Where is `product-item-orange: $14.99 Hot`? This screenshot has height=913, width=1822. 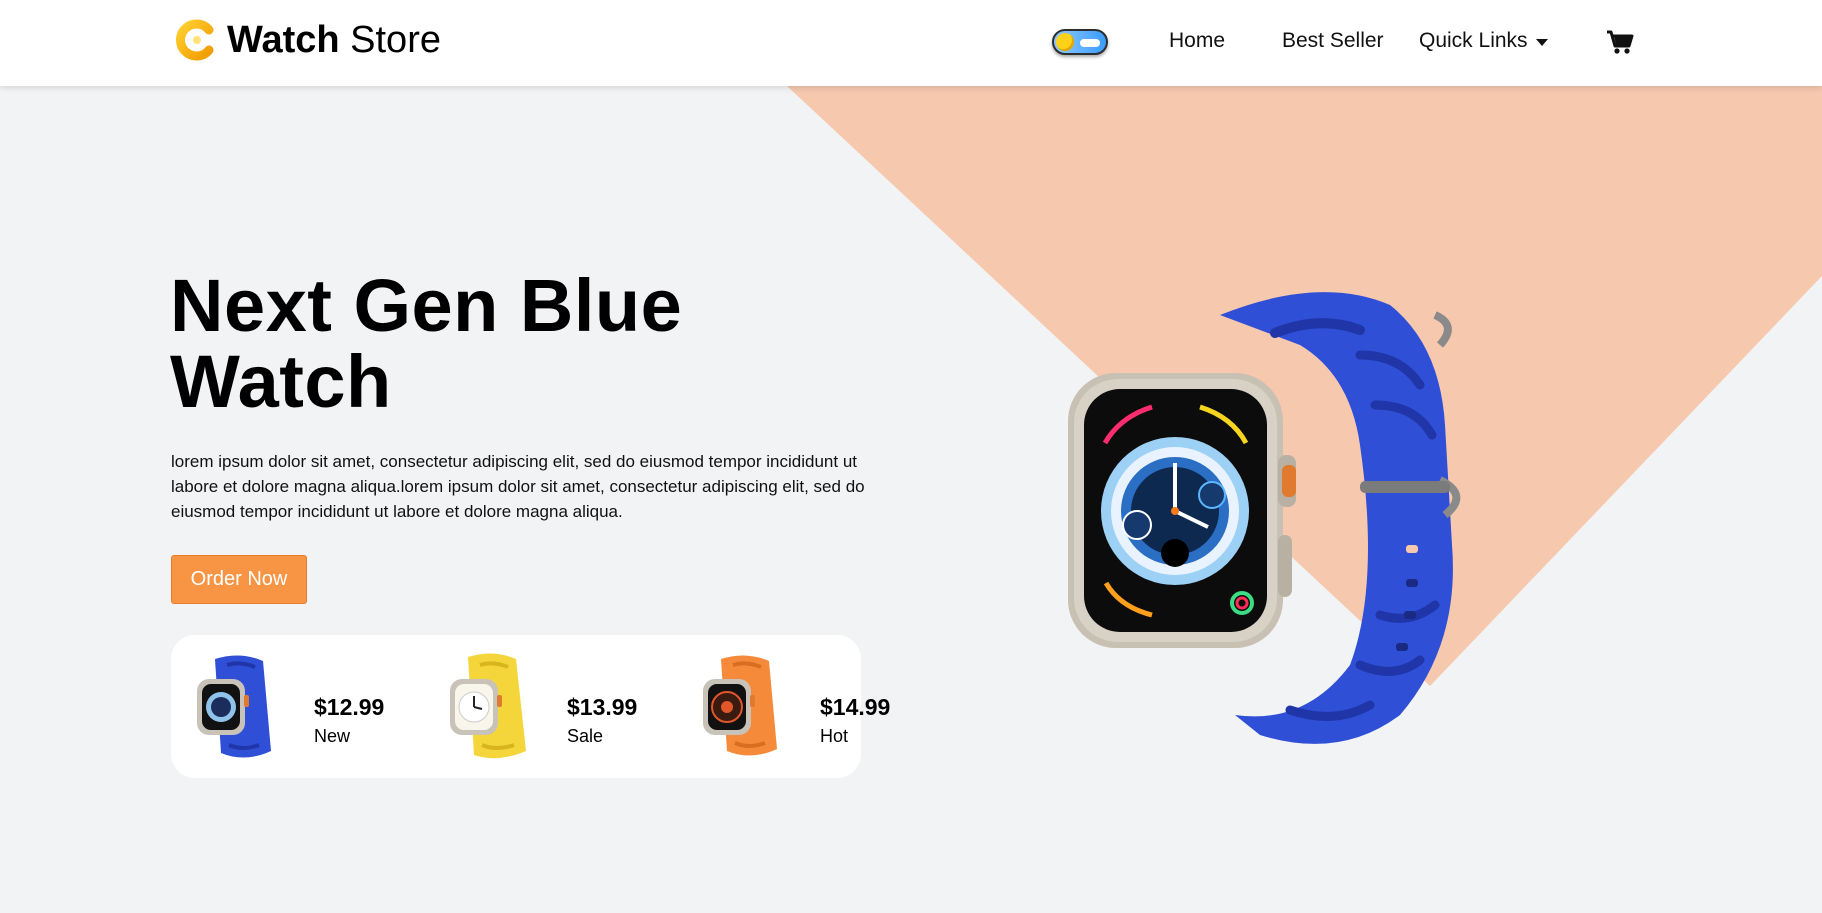
product-item-orange: $14.99 Hot is located at coordinates (811, 707).